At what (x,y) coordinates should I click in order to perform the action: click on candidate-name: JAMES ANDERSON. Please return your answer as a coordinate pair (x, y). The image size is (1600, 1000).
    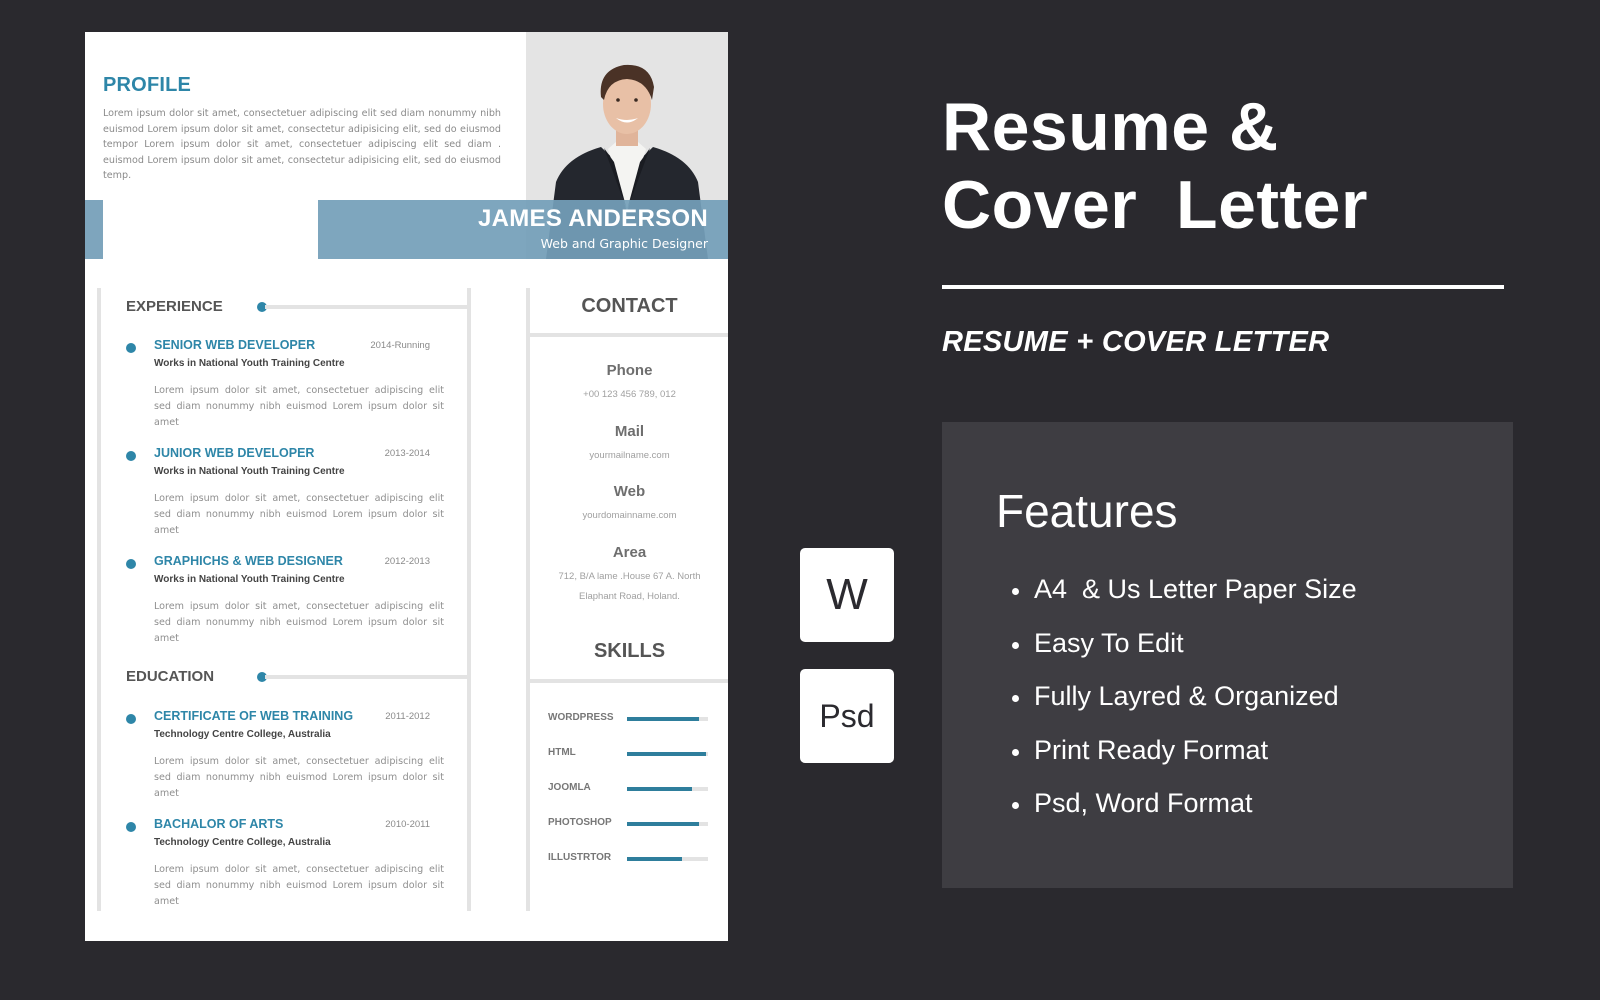
    Looking at the image, I should click on (592, 218).